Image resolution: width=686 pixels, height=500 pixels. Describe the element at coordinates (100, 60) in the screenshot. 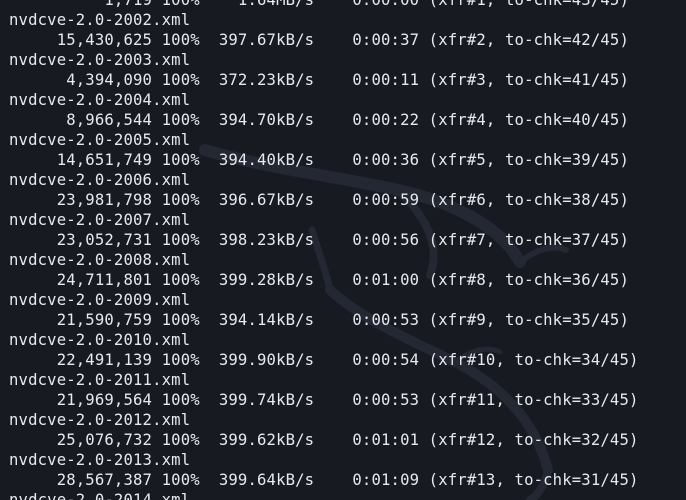

I see `terminal-line: nvdcve-2.0-2003.xml` at that location.